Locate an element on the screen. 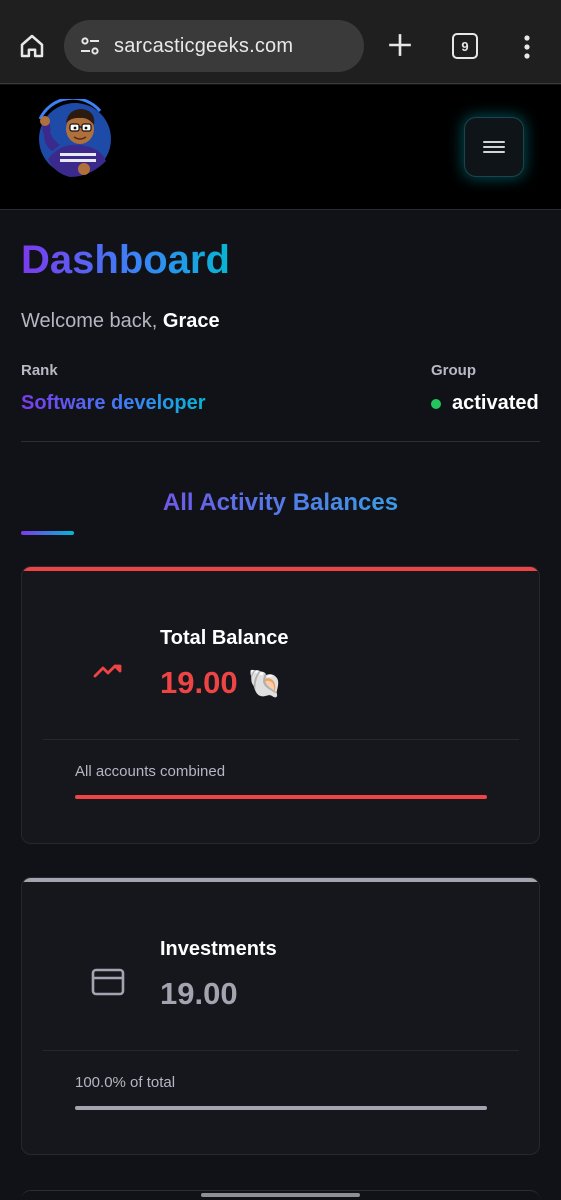  investment-amount: 19.00 is located at coordinates (199, 994).